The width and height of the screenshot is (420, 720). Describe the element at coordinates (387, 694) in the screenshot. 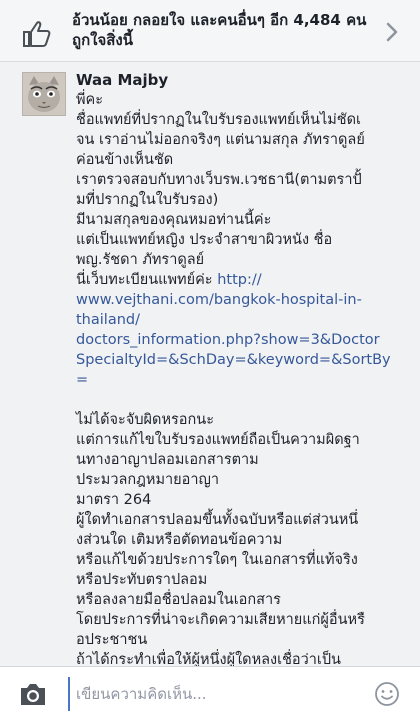

I see `smiley-icon` at that location.